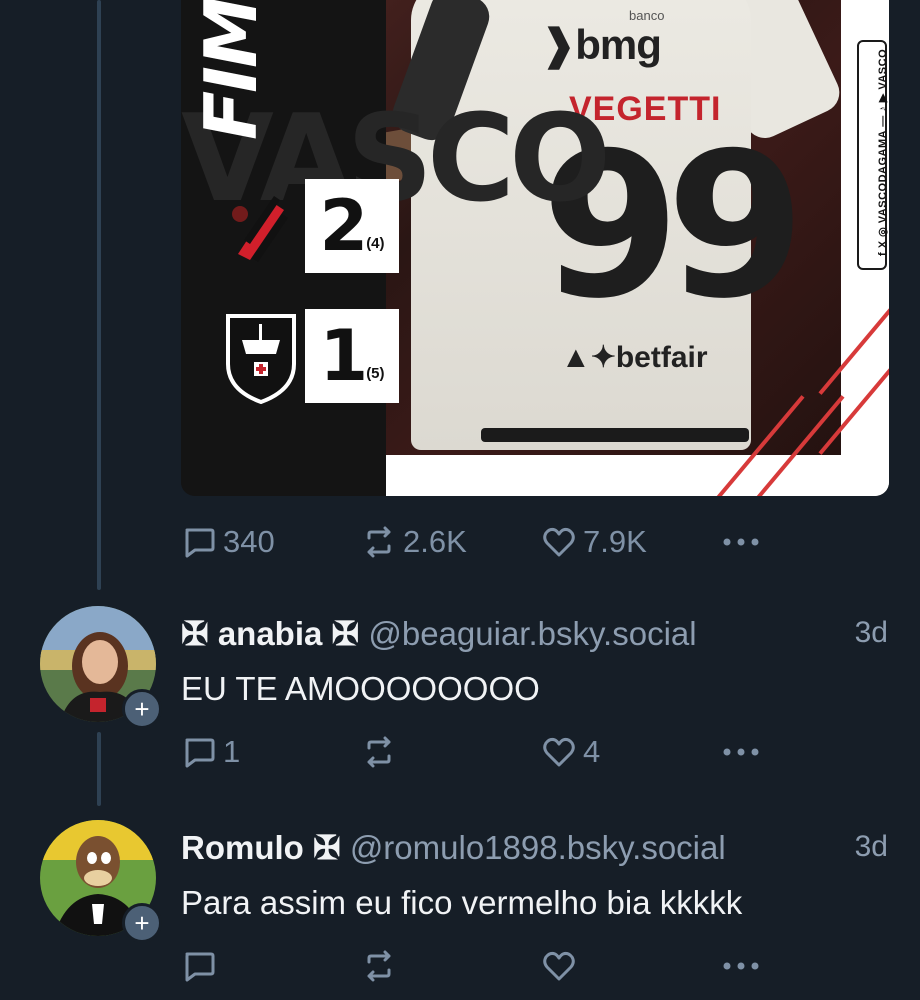  I want to click on reply-button, so click(202, 966).